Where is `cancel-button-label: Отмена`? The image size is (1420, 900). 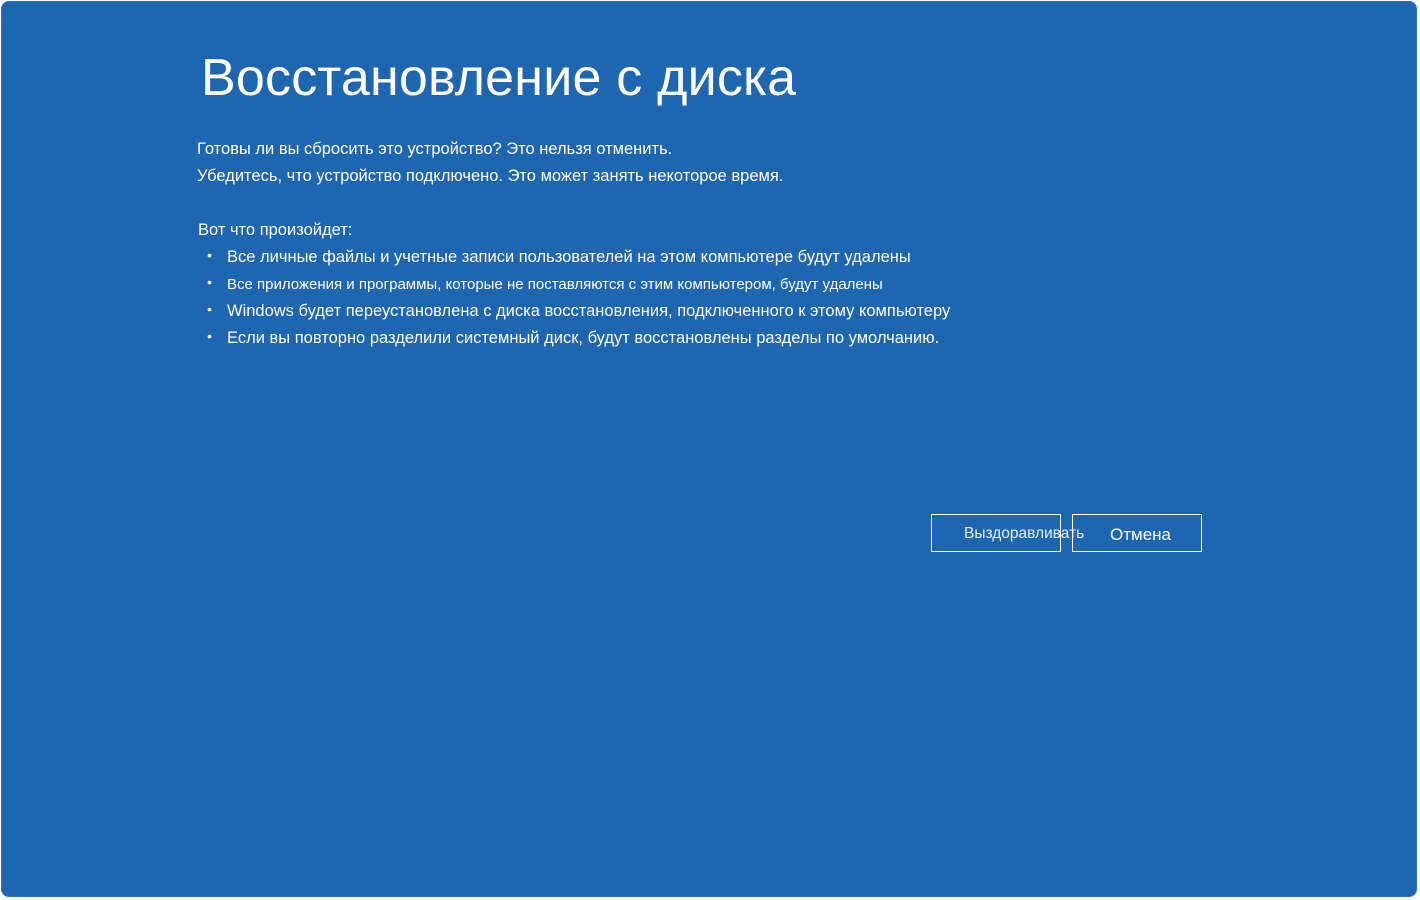 cancel-button-label: Отмена is located at coordinates (1140, 534).